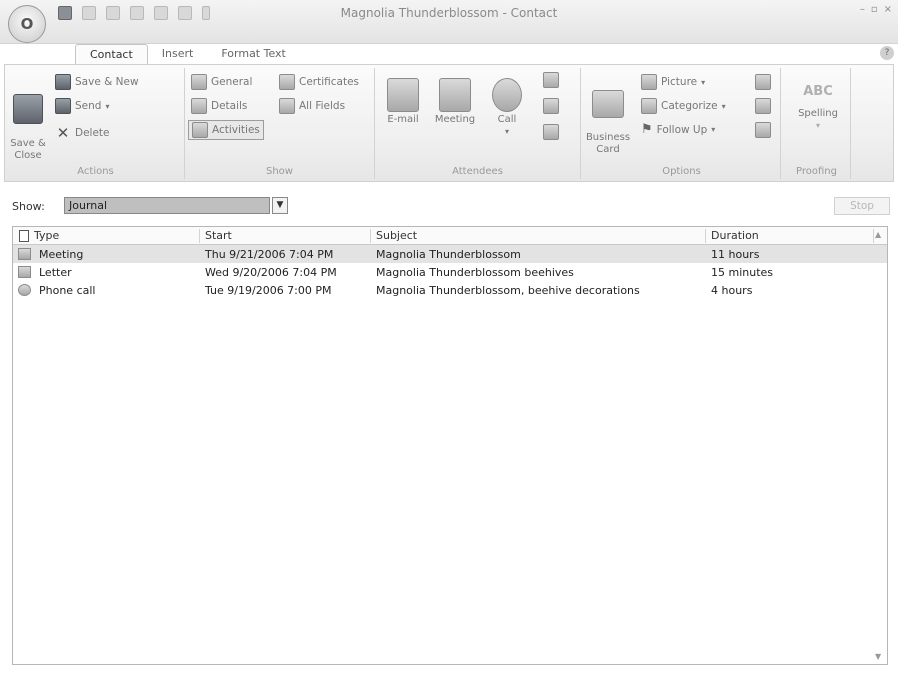  Describe the element at coordinates (229, 106) in the screenshot. I see `details-label: Details` at that location.